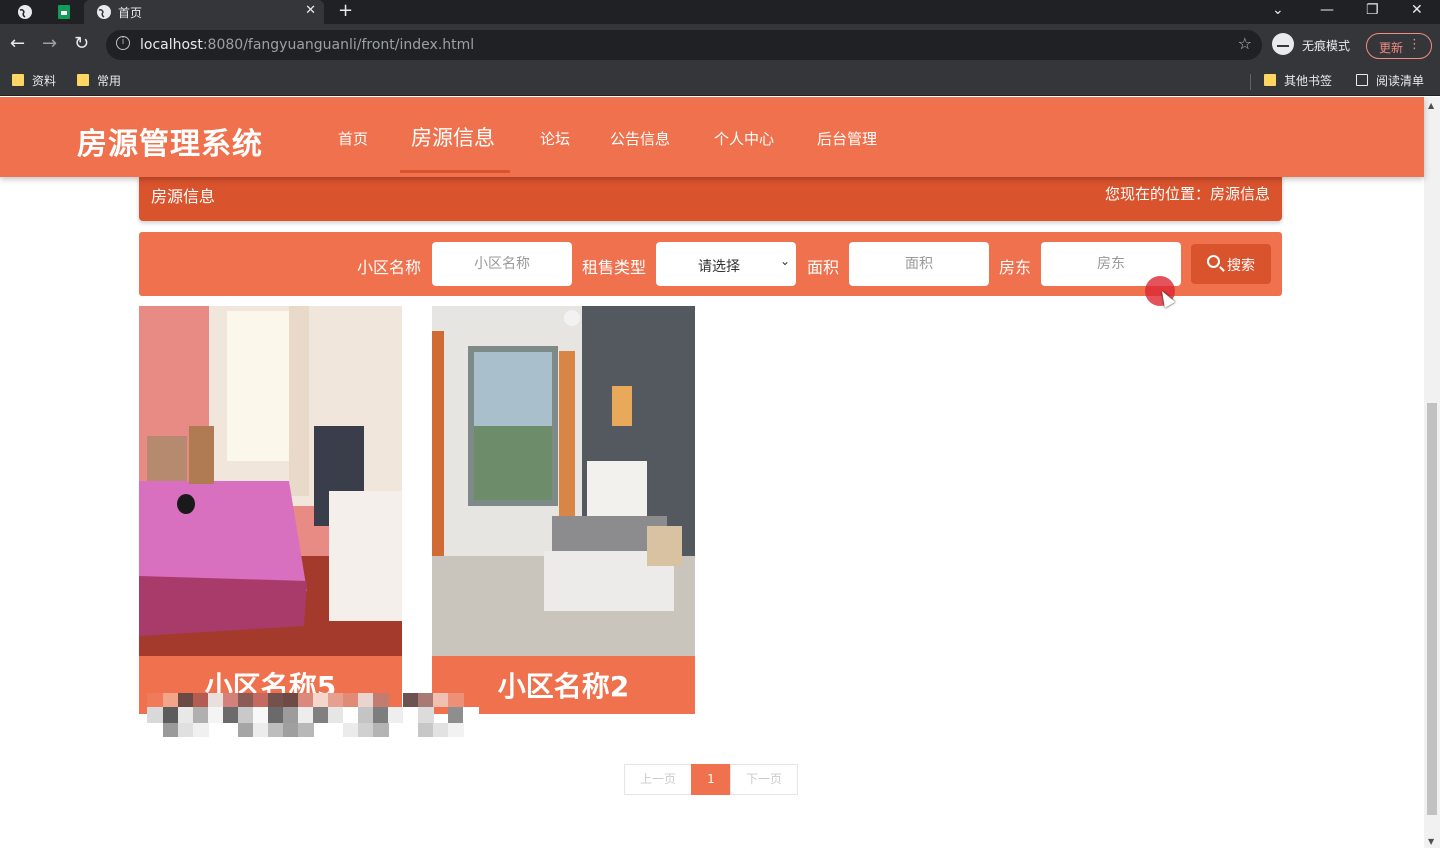 This screenshot has height=848, width=1440. Describe the element at coordinates (17, 44) in the screenshot. I see `back-icon: ←` at that location.